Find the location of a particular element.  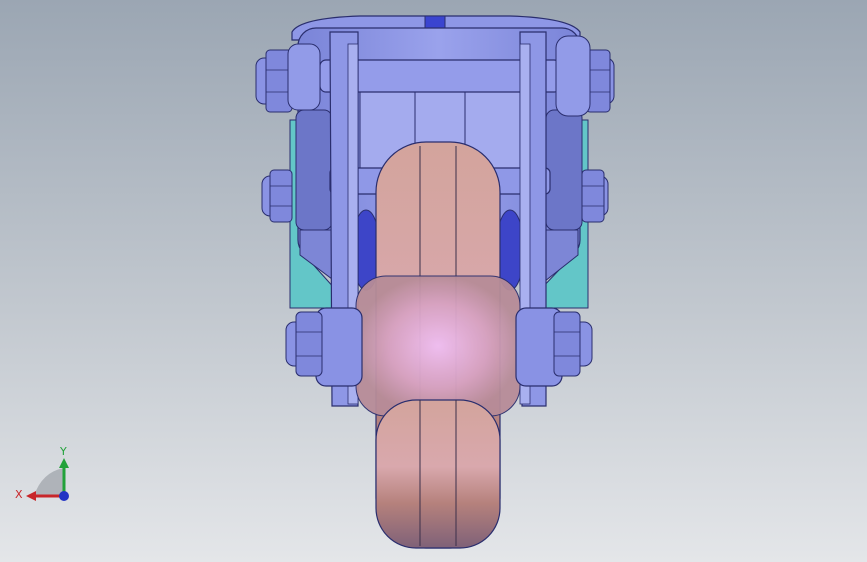

nut-middle-left is located at coordinates (277, 196).